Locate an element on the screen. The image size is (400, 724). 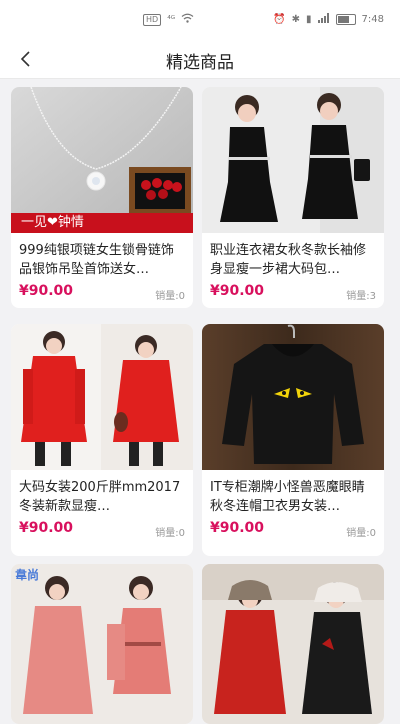
wifi-icon is located at coordinates (187, 19).